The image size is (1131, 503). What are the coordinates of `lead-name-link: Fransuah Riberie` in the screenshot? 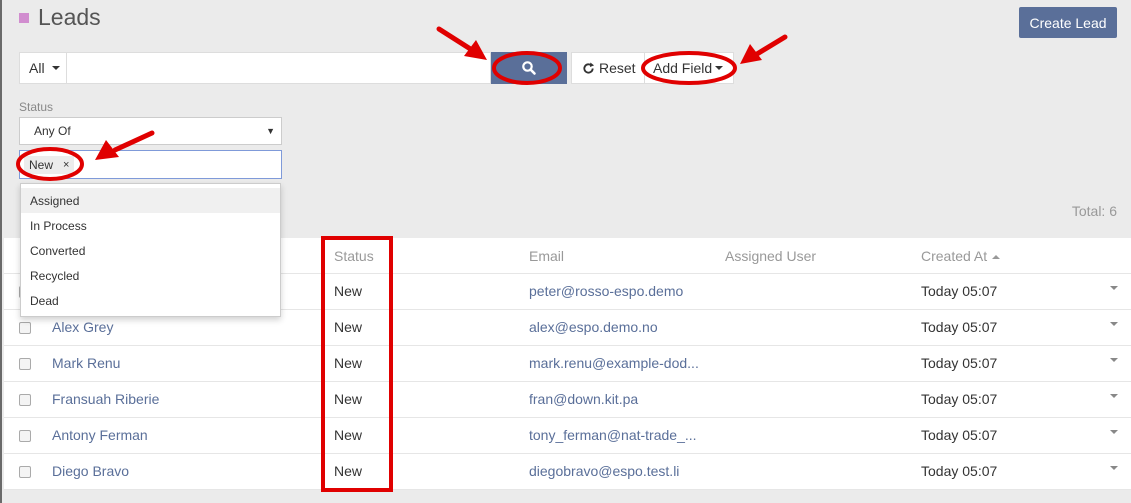 It's located at (105, 399).